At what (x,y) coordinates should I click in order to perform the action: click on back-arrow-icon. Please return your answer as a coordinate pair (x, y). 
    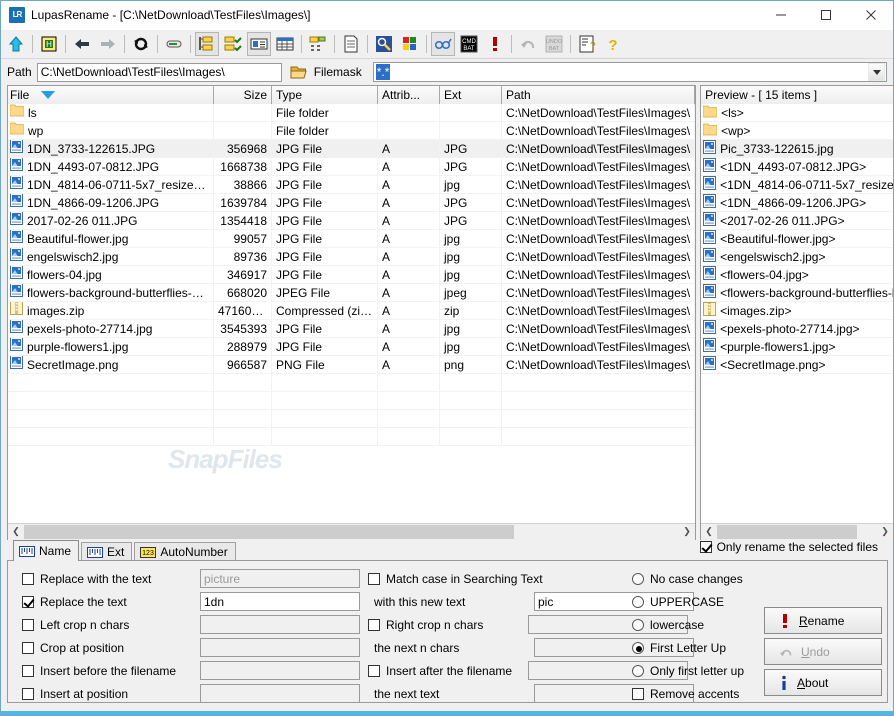
    Looking at the image, I should click on (82, 44).